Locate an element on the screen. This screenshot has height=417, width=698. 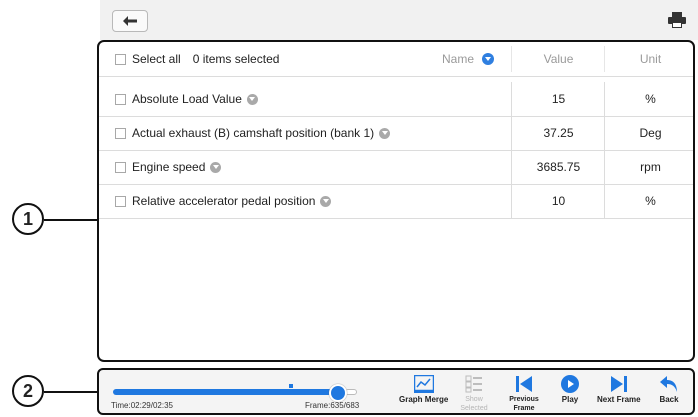
next-frame-button: Next Frame is located at coordinates (619, 393).